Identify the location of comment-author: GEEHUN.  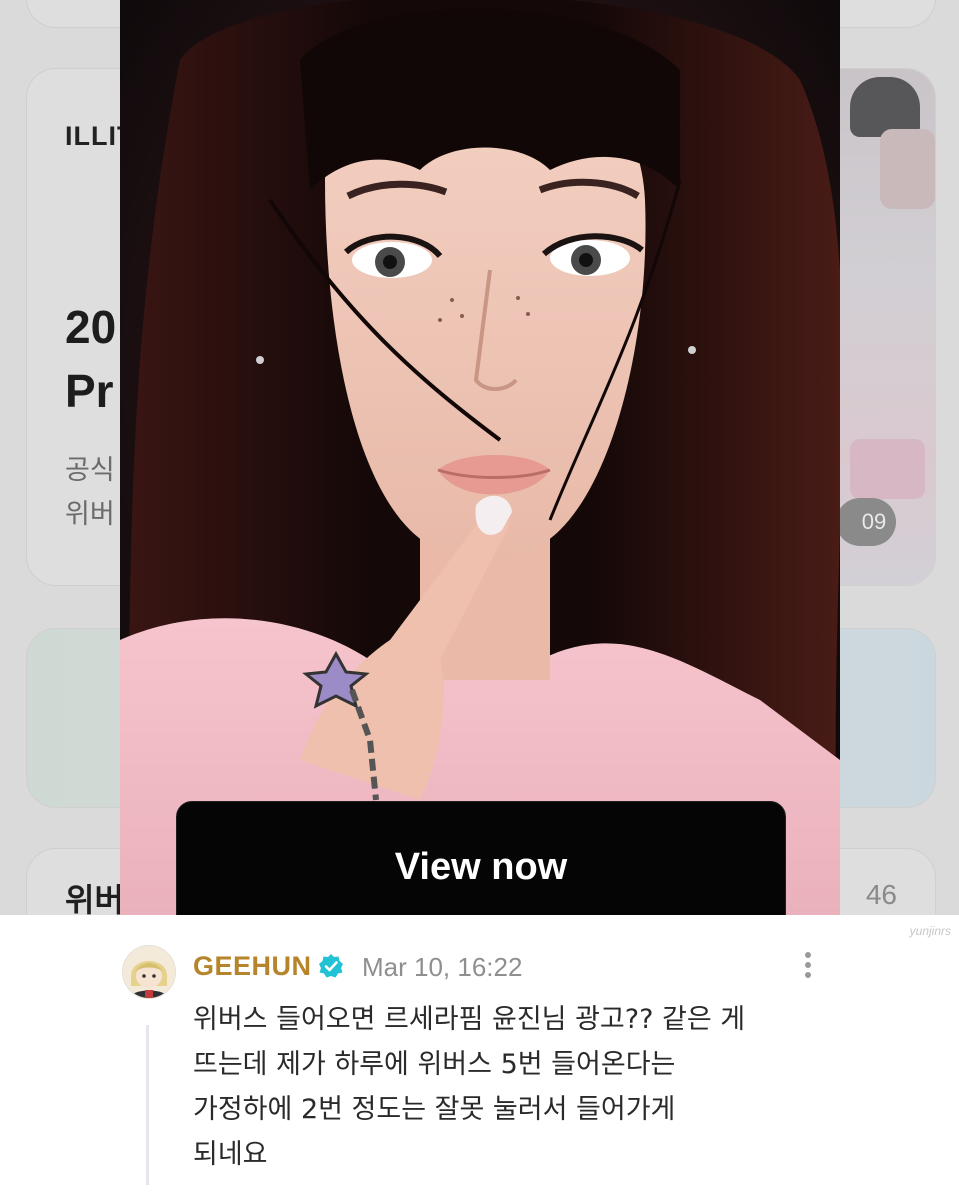
(252, 966).